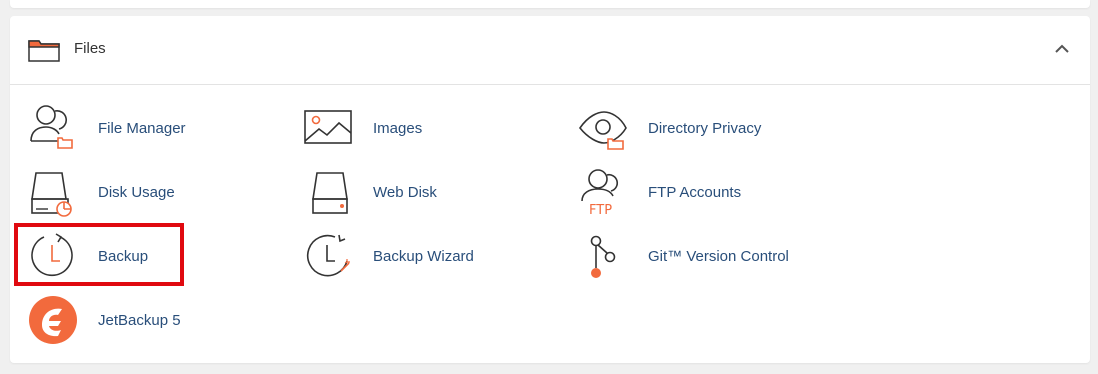 Image resolution: width=1098 pixels, height=374 pixels. I want to click on web-disk-label: Web Disk, so click(405, 192).